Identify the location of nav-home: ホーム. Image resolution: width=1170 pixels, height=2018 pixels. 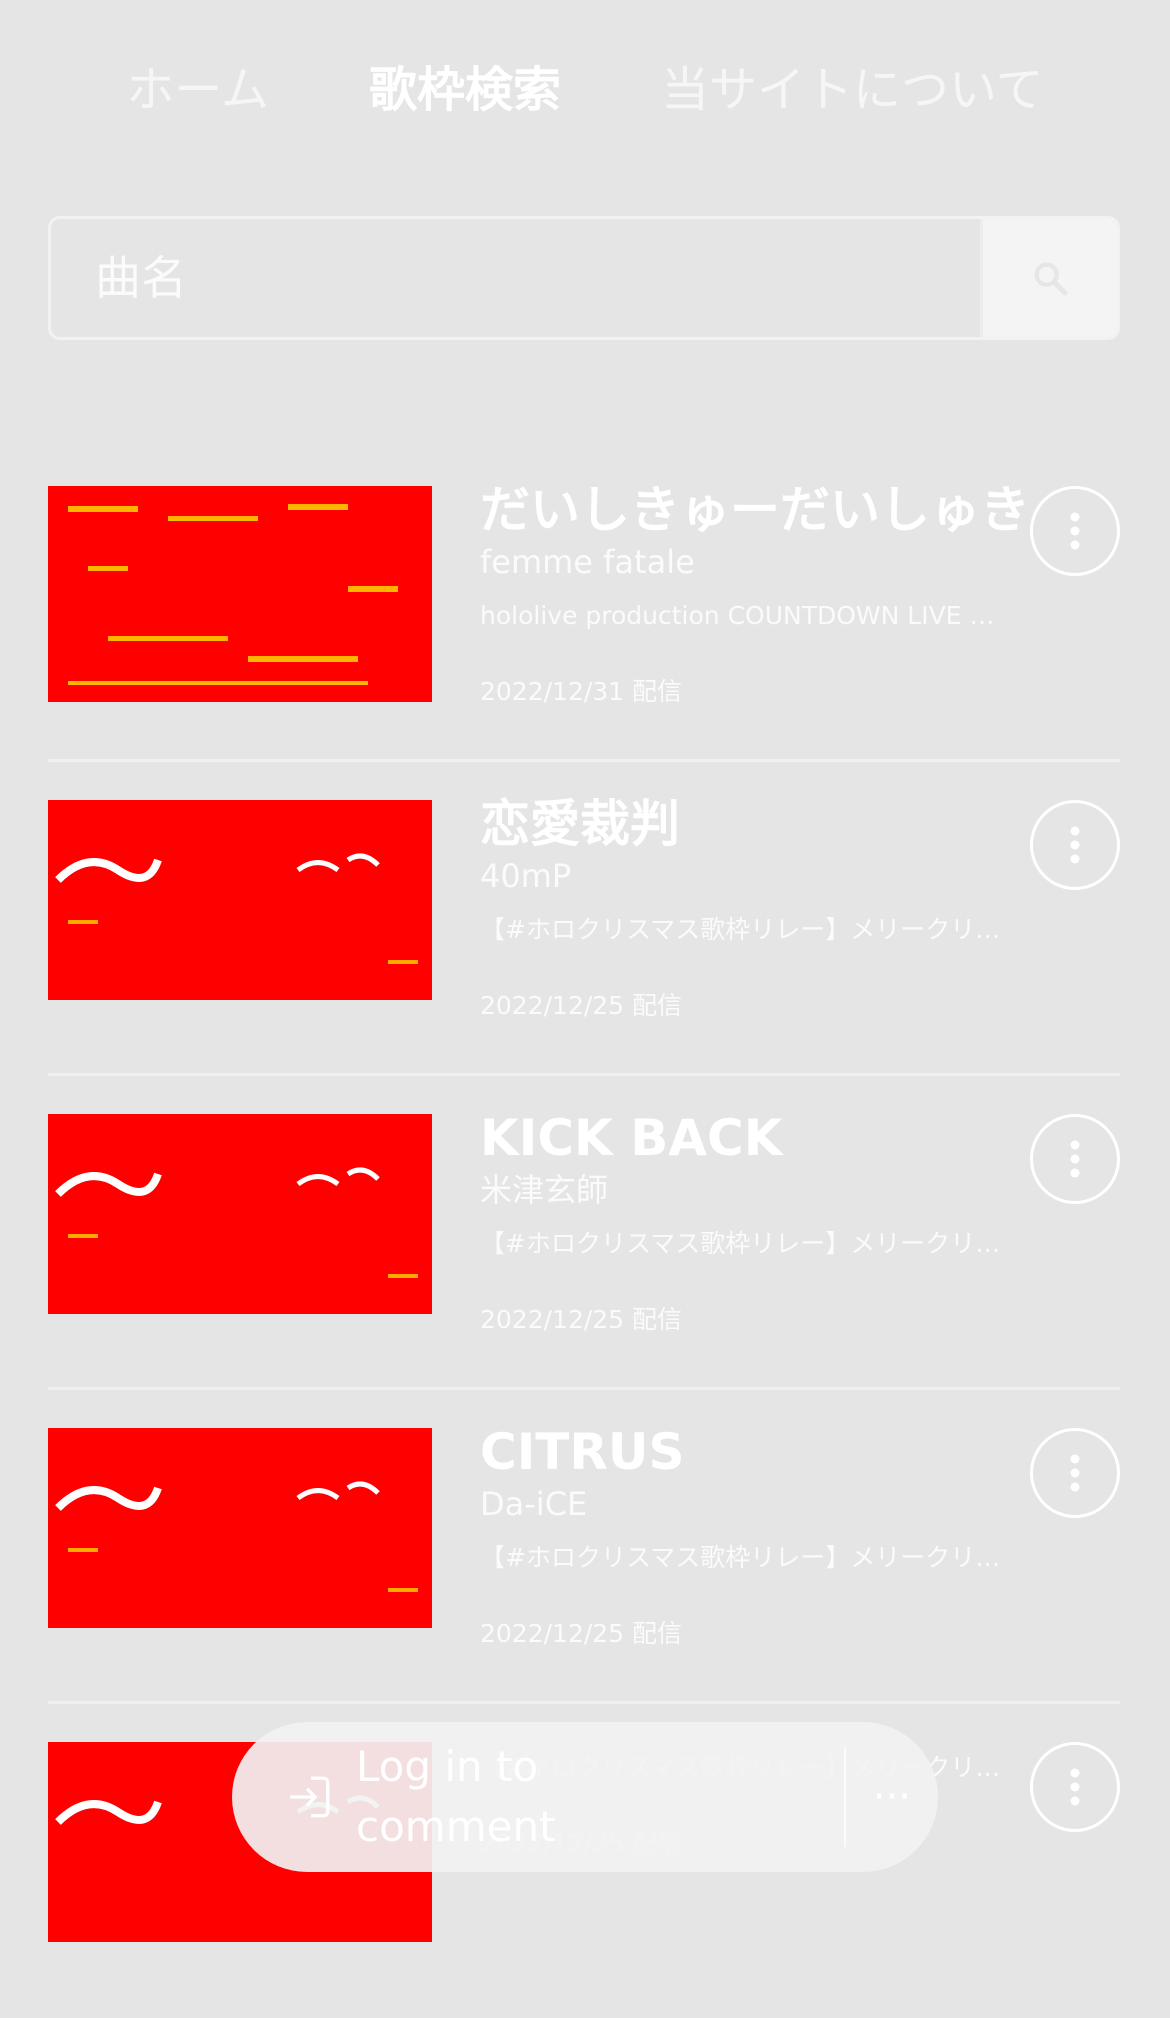
(197, 85).